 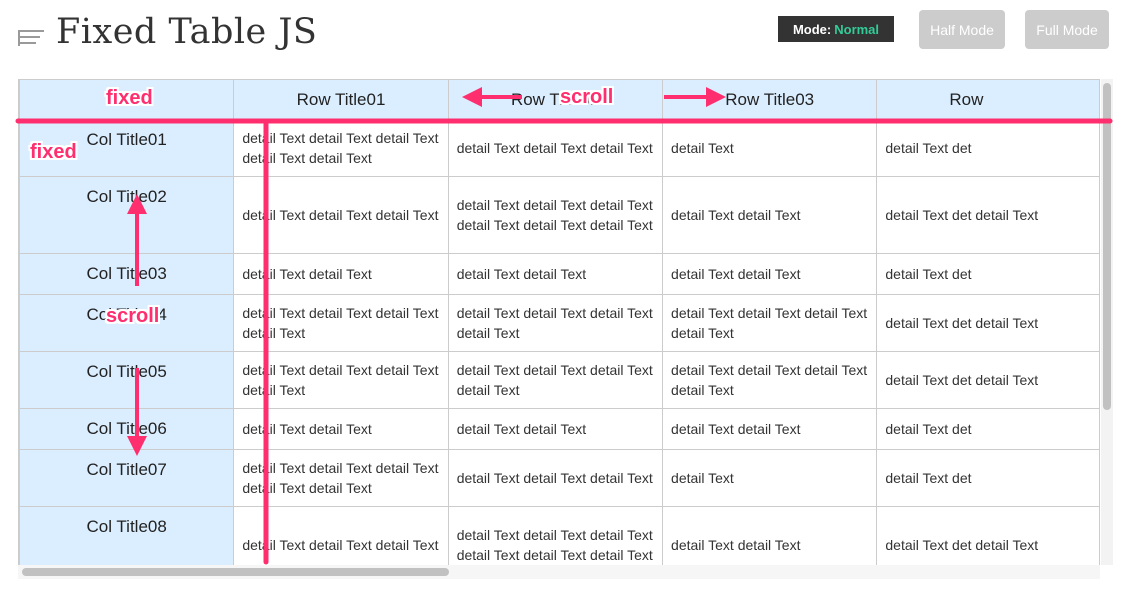 I want to click on row-header: Col Title05, so click(x=127, y=380).